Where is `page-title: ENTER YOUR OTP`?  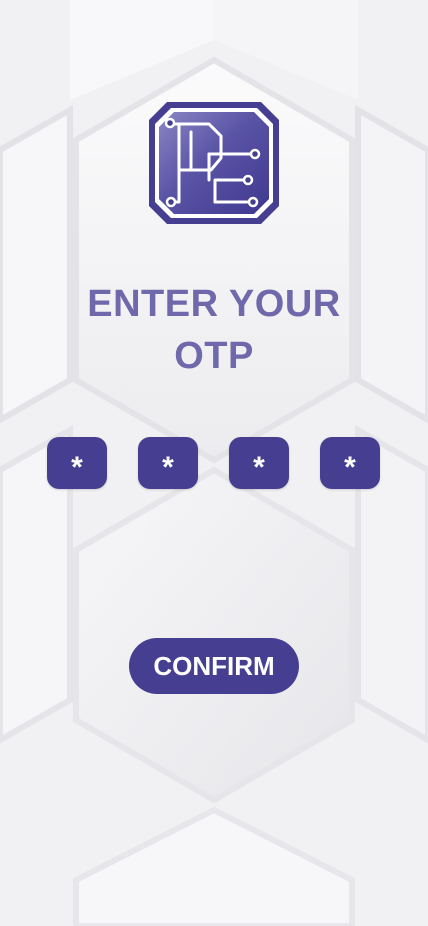 page-title: ENTER YOUR OTP is located at coordinates (214, 330).